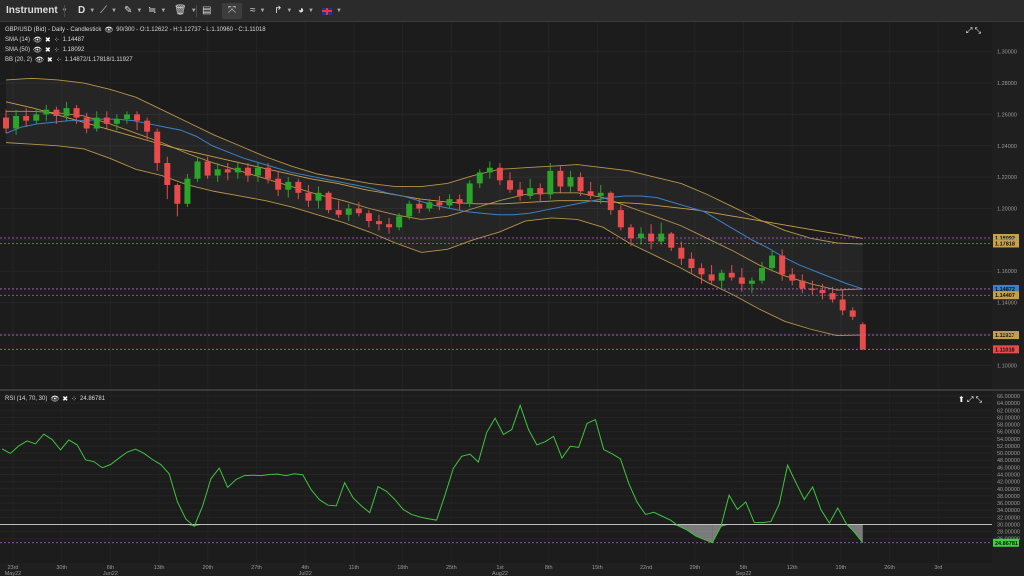 This screenshot has height=576, width=1024. Describe the element at coordinates (108, 11) in the screenshot. I see `line-tool-button: ⟋ ▼` at that location.